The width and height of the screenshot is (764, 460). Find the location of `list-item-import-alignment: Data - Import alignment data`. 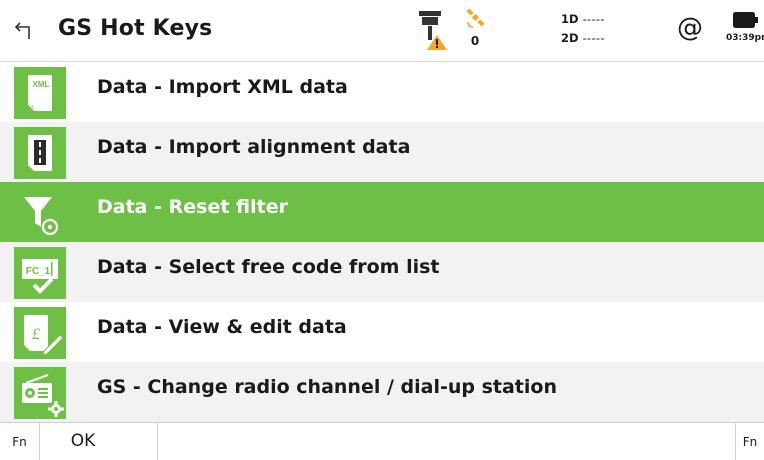

list-item-import-alignment: Data - Import alignment data is located at coordinates (382, 152).